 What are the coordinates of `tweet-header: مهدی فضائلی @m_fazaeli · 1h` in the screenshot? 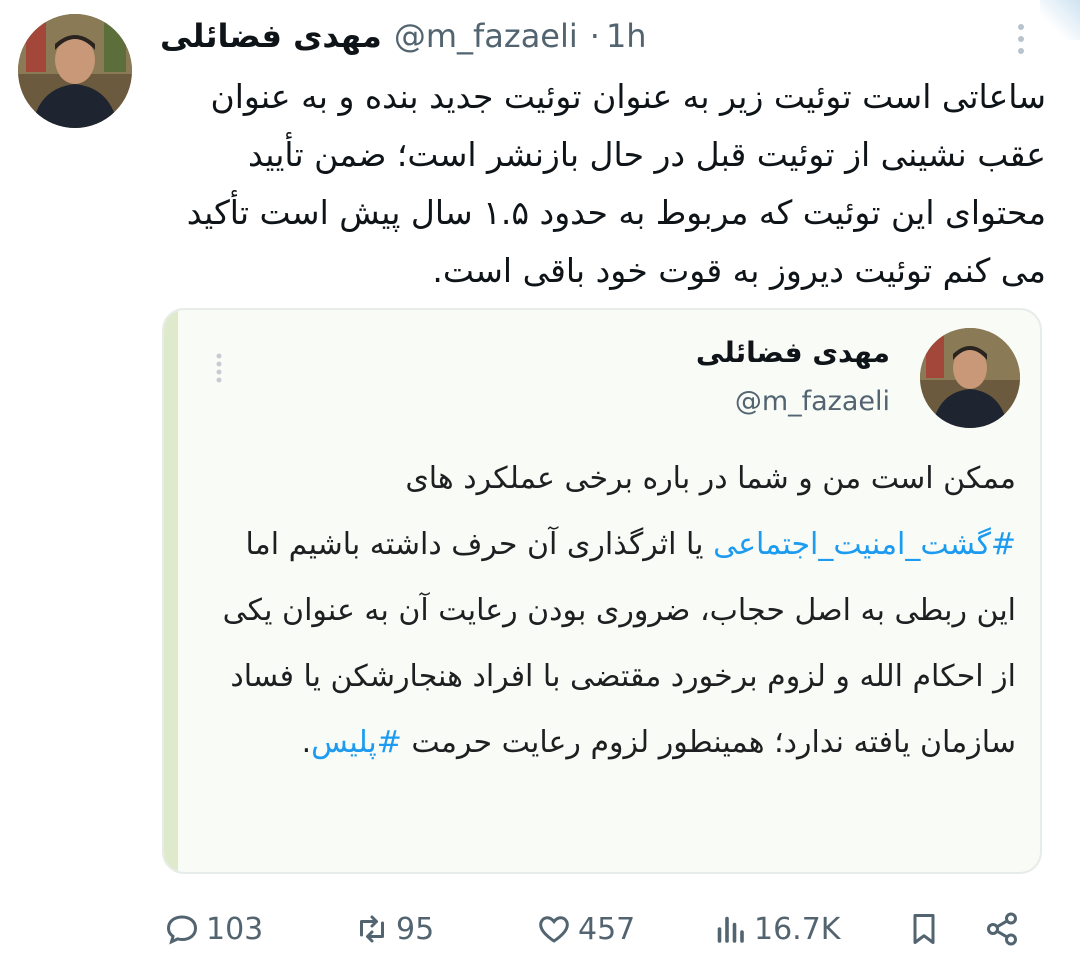 It's located at (403, 36).